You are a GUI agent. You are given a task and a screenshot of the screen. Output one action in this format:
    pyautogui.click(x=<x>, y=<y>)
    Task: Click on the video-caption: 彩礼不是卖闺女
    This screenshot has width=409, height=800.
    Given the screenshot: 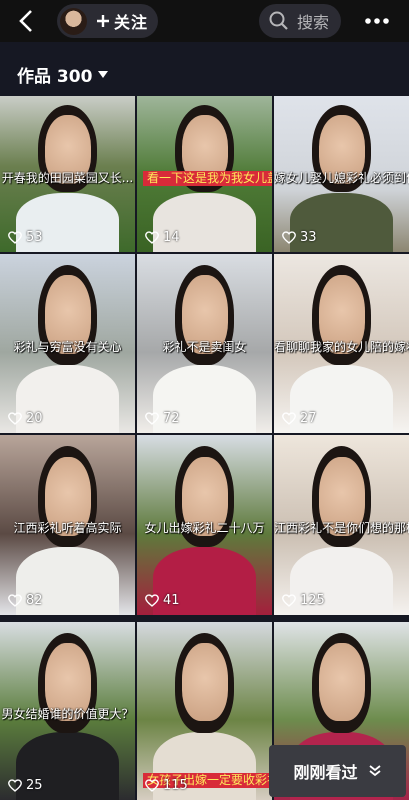 What is the action you would take?
    pyautogui.click(x=204, y=347)
    